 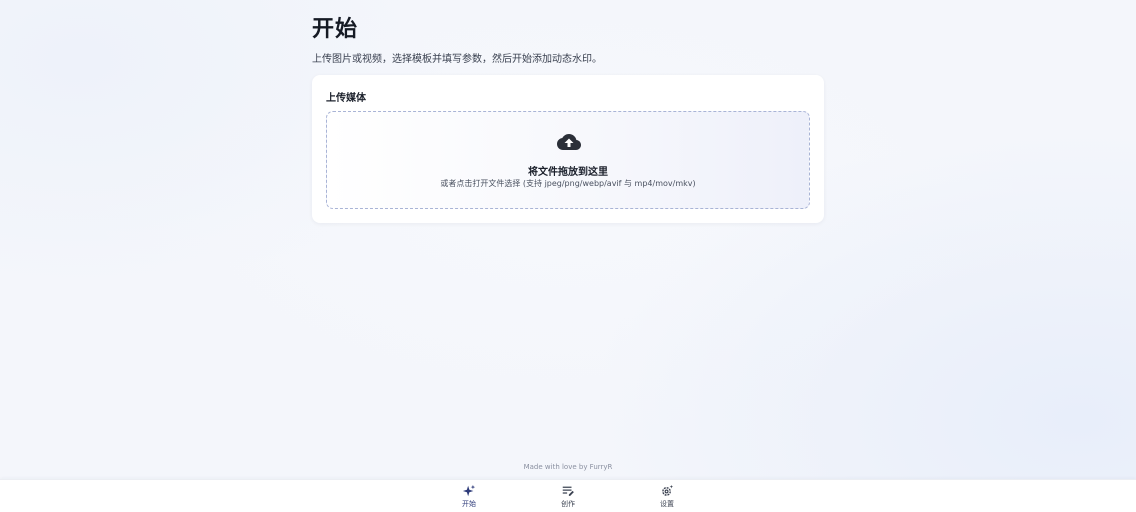 What do you see at coordinates (335, 29) in the screenshot?
I see `page-title: 开始` at bounding box center [335, 29].